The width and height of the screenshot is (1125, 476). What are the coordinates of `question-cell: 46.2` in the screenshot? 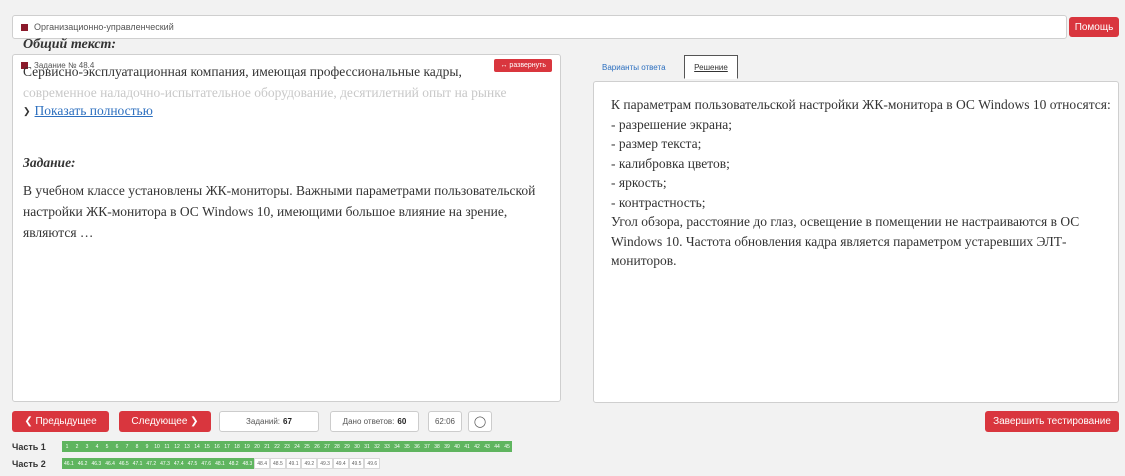 It's located at (82, 463).